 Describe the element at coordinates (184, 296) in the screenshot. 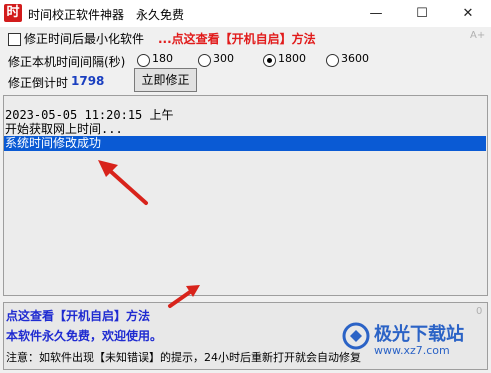

I see `arrow-to-help-link-icon` at that location.